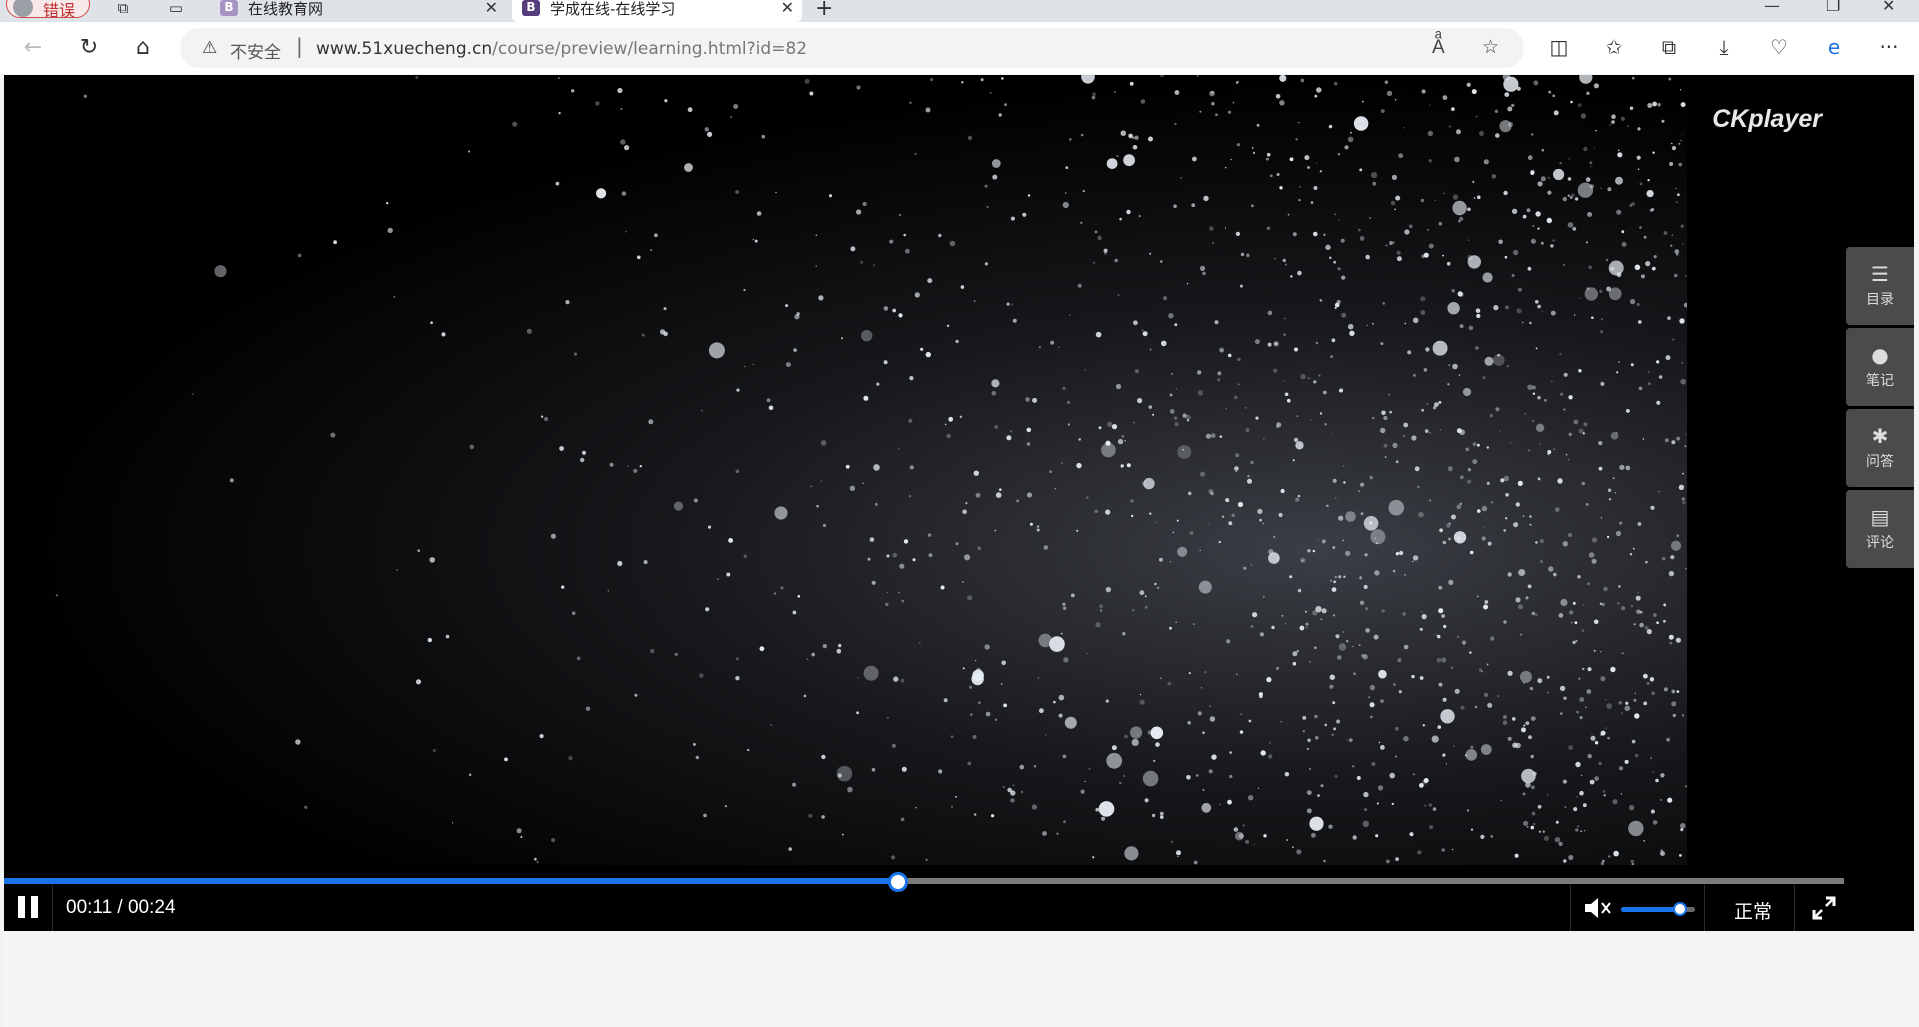  I want to click on tab-title: 学成在线-在线学习, so click(613, 9).